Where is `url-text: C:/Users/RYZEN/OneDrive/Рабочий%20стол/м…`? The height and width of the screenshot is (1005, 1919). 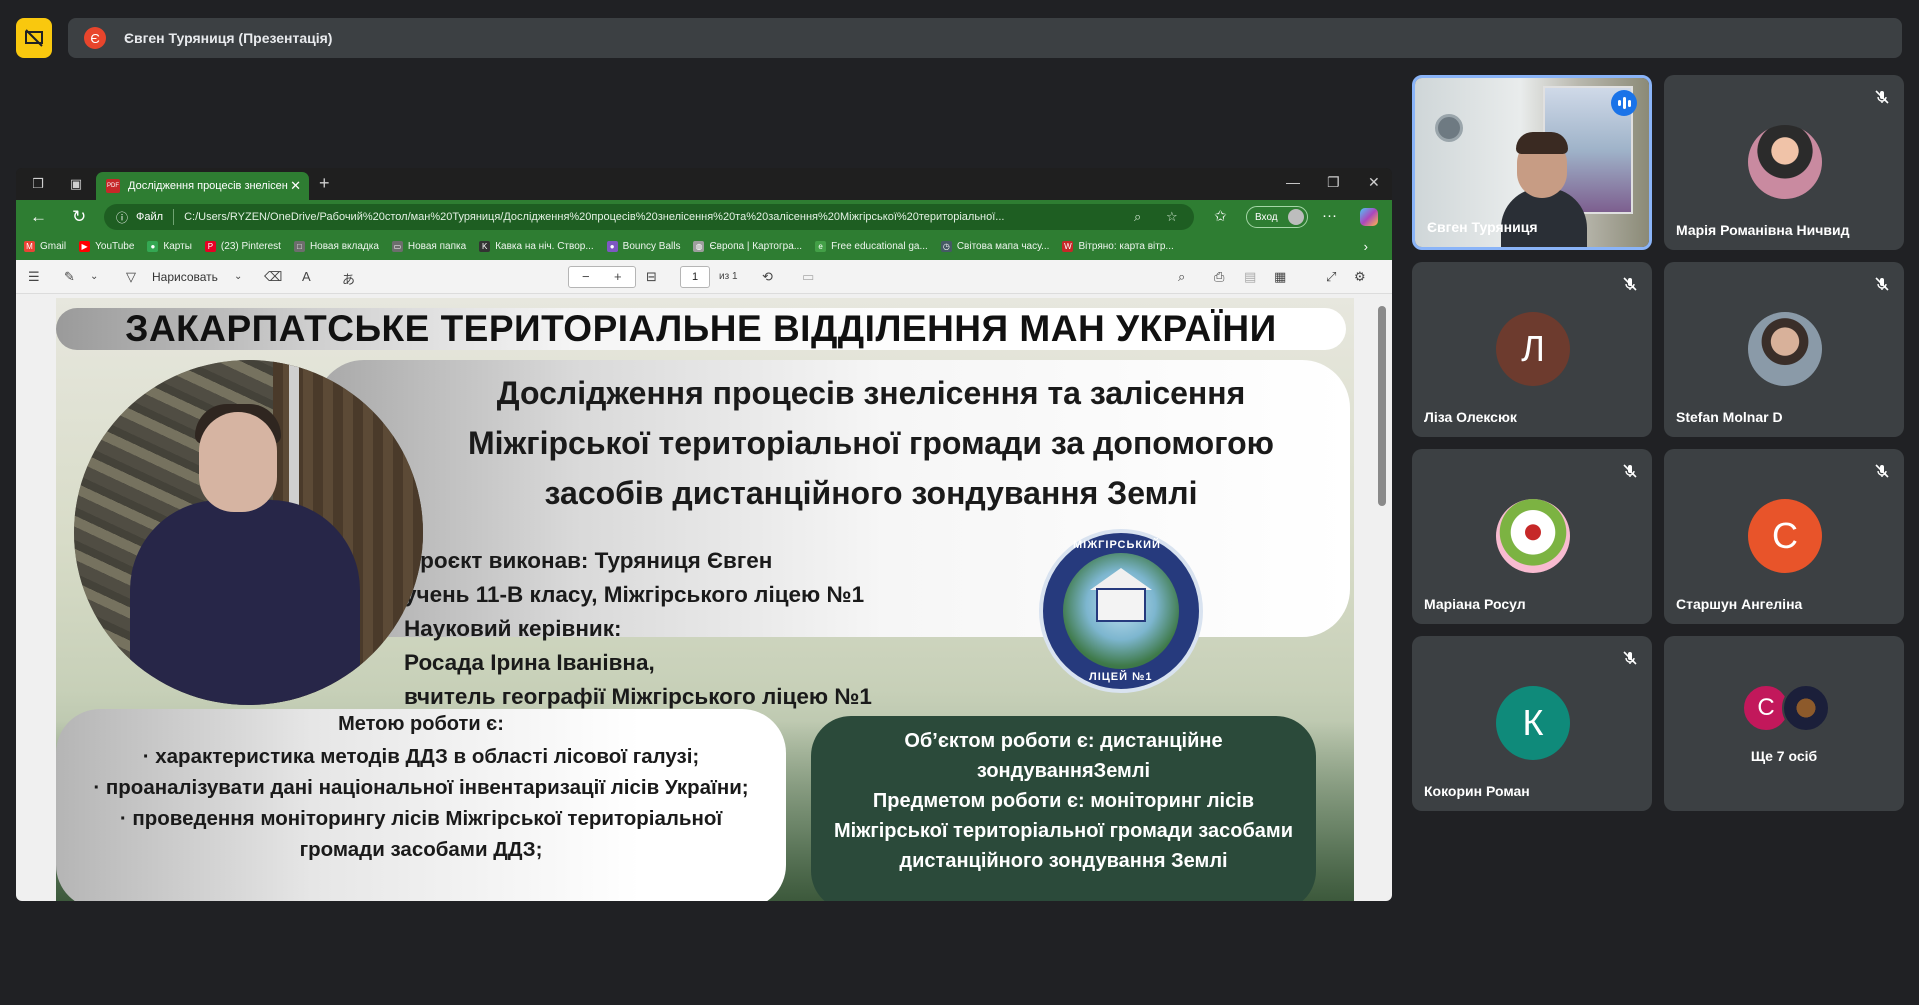 url-text: C:/Users/RYZEN/OneDrive/Рабочий%20стол/м… is located at coordinates (644, 217).